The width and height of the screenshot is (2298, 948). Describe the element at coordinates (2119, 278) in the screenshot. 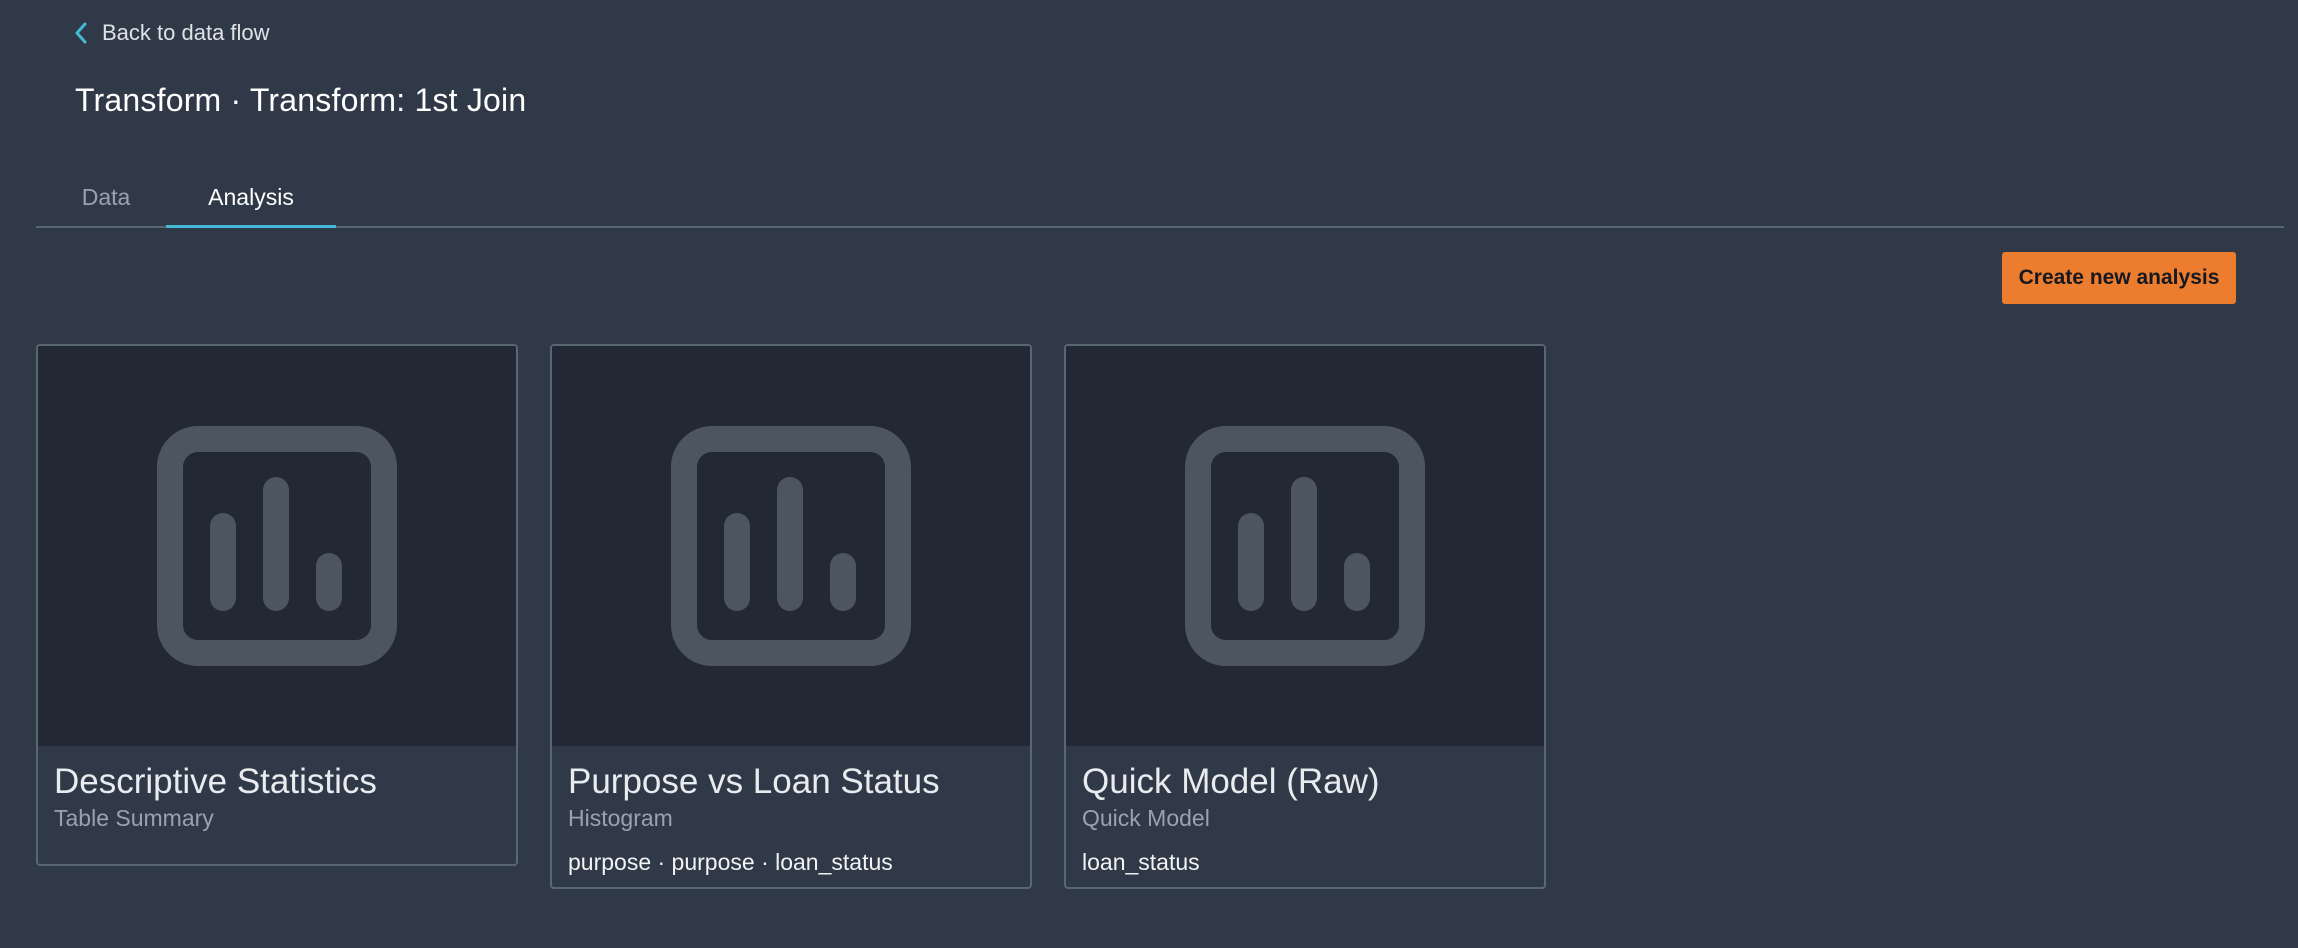

I see `create-new-analysis-button: Create new analysis` at that location.